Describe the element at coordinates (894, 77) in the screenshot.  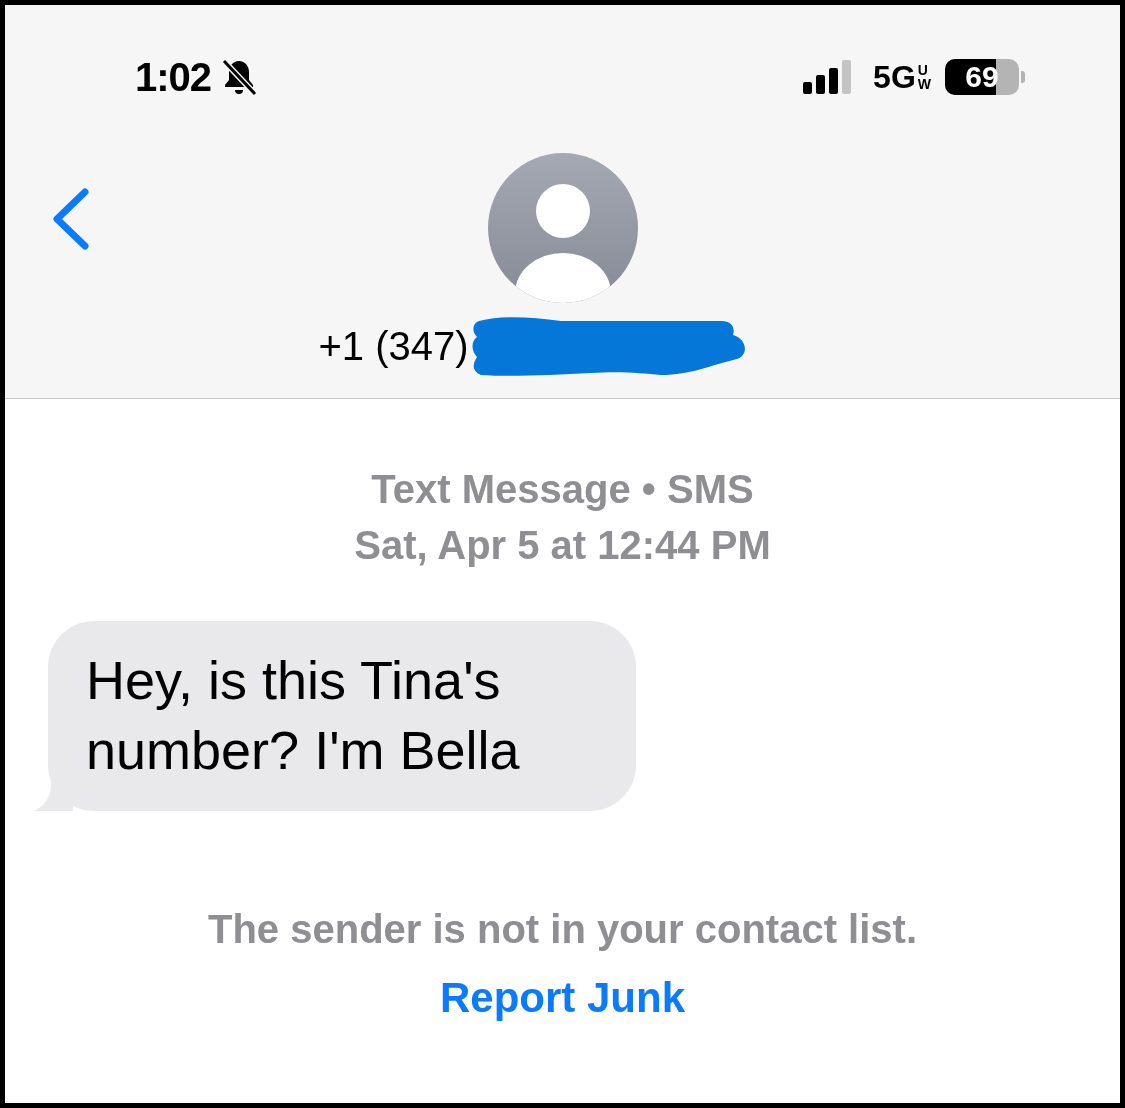
I see `network-label: 5G` at that location.